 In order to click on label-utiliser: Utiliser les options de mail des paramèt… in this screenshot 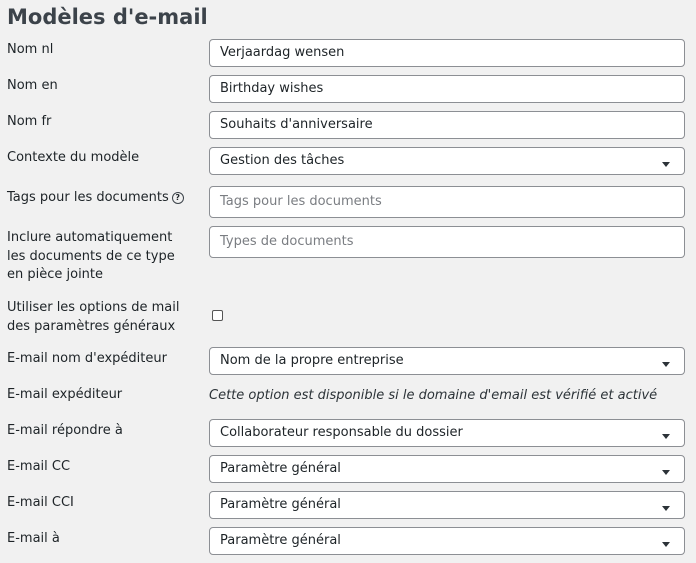, I will do `click(93, 317)`.